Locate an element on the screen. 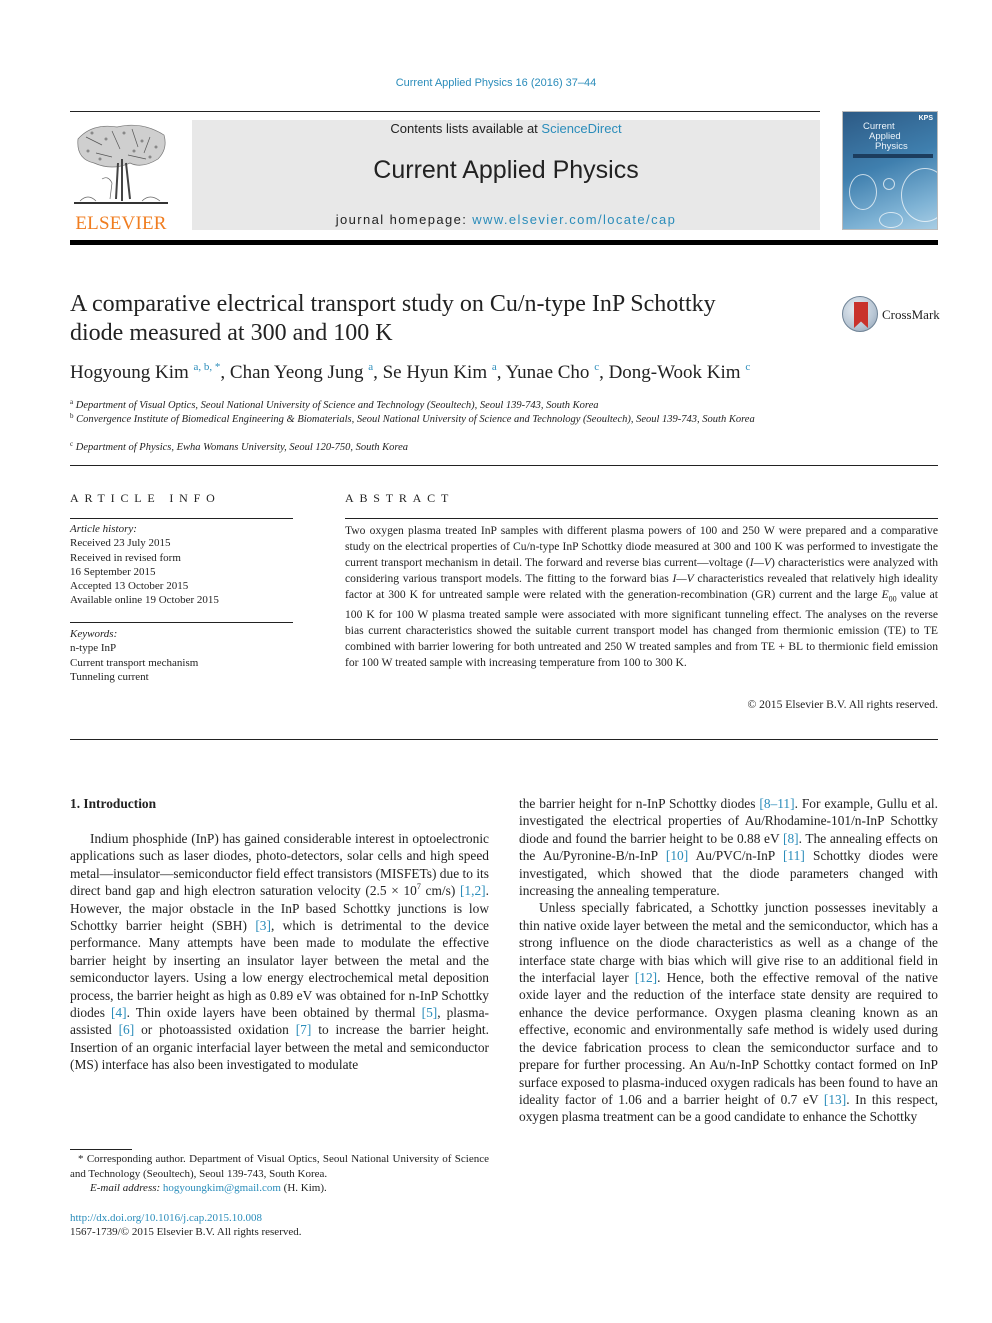  header-thick-rule is located at coordinates (504, 242).